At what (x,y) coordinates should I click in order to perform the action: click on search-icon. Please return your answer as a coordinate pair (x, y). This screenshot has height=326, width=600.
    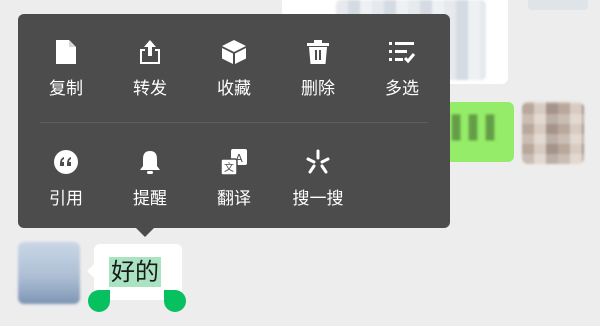
    Looking at the image, I should click on (318, 162).